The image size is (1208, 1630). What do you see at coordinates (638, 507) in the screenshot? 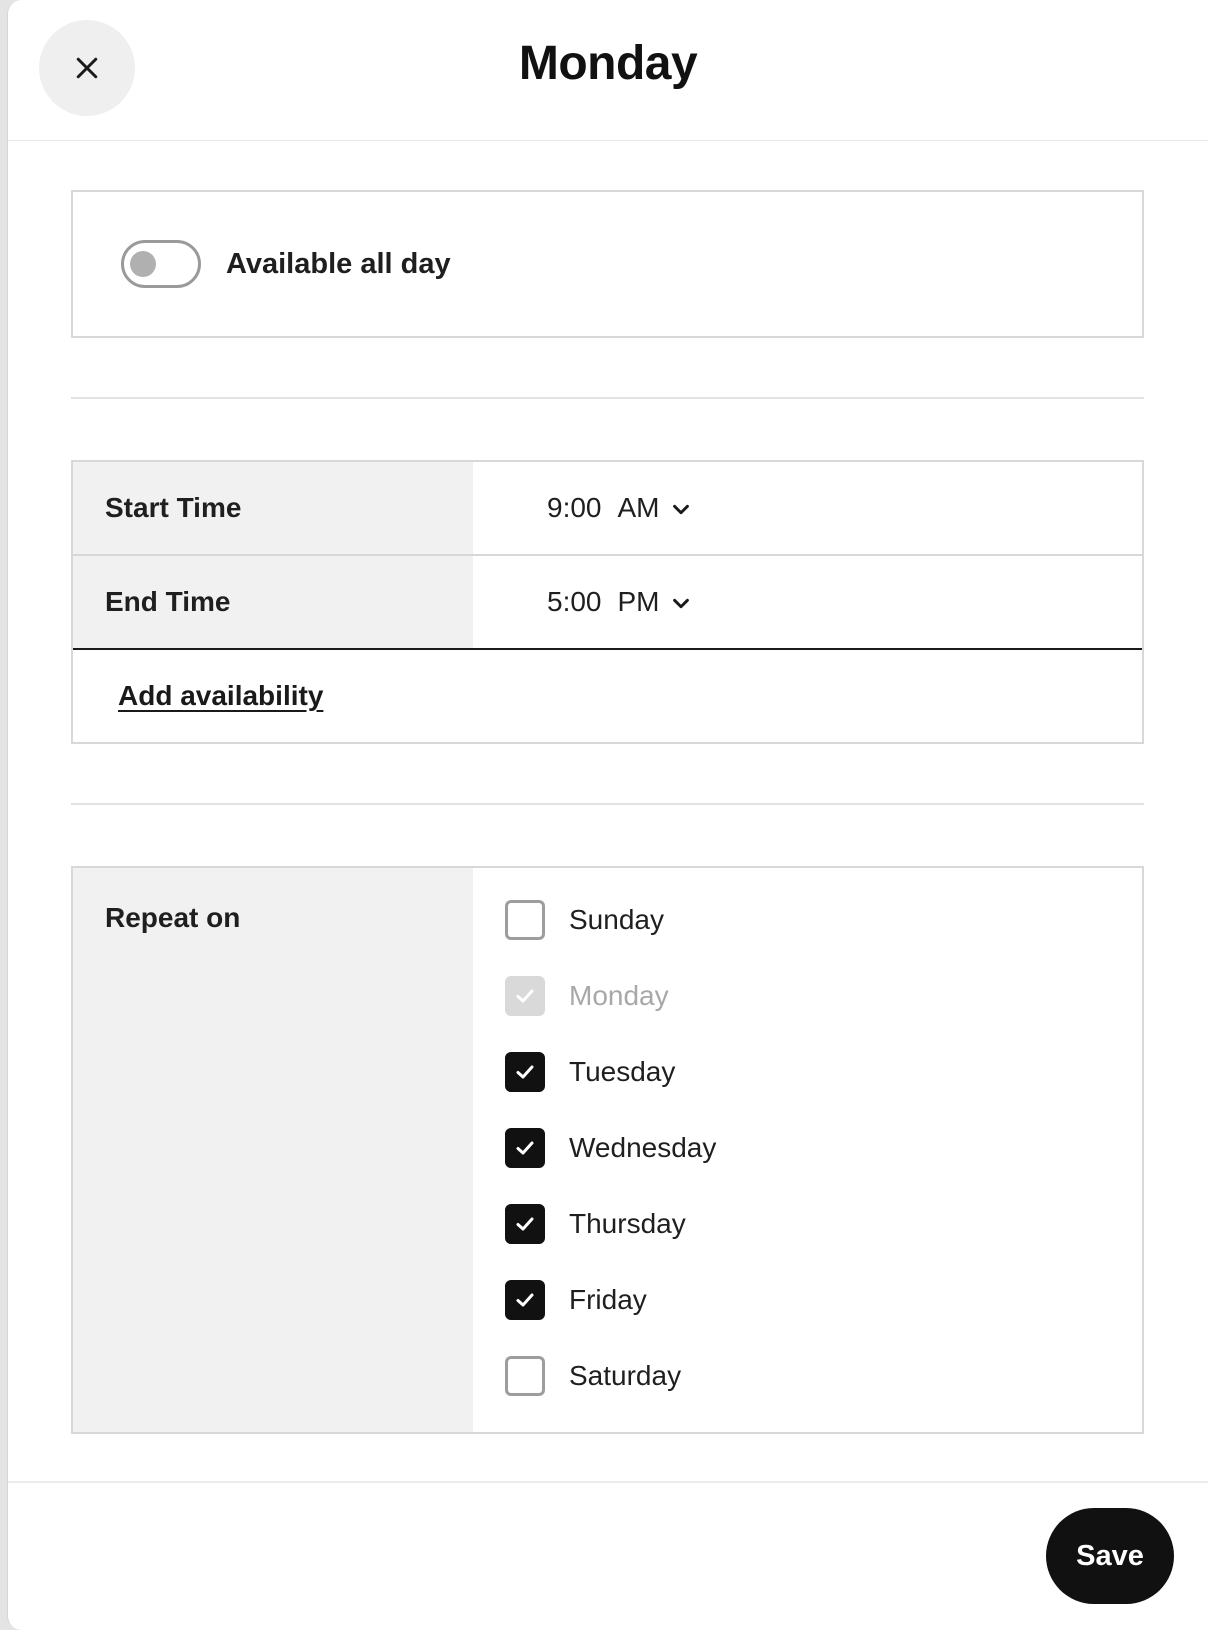
I see `start-time-ampm: AM` at bounding box center [638, 507].